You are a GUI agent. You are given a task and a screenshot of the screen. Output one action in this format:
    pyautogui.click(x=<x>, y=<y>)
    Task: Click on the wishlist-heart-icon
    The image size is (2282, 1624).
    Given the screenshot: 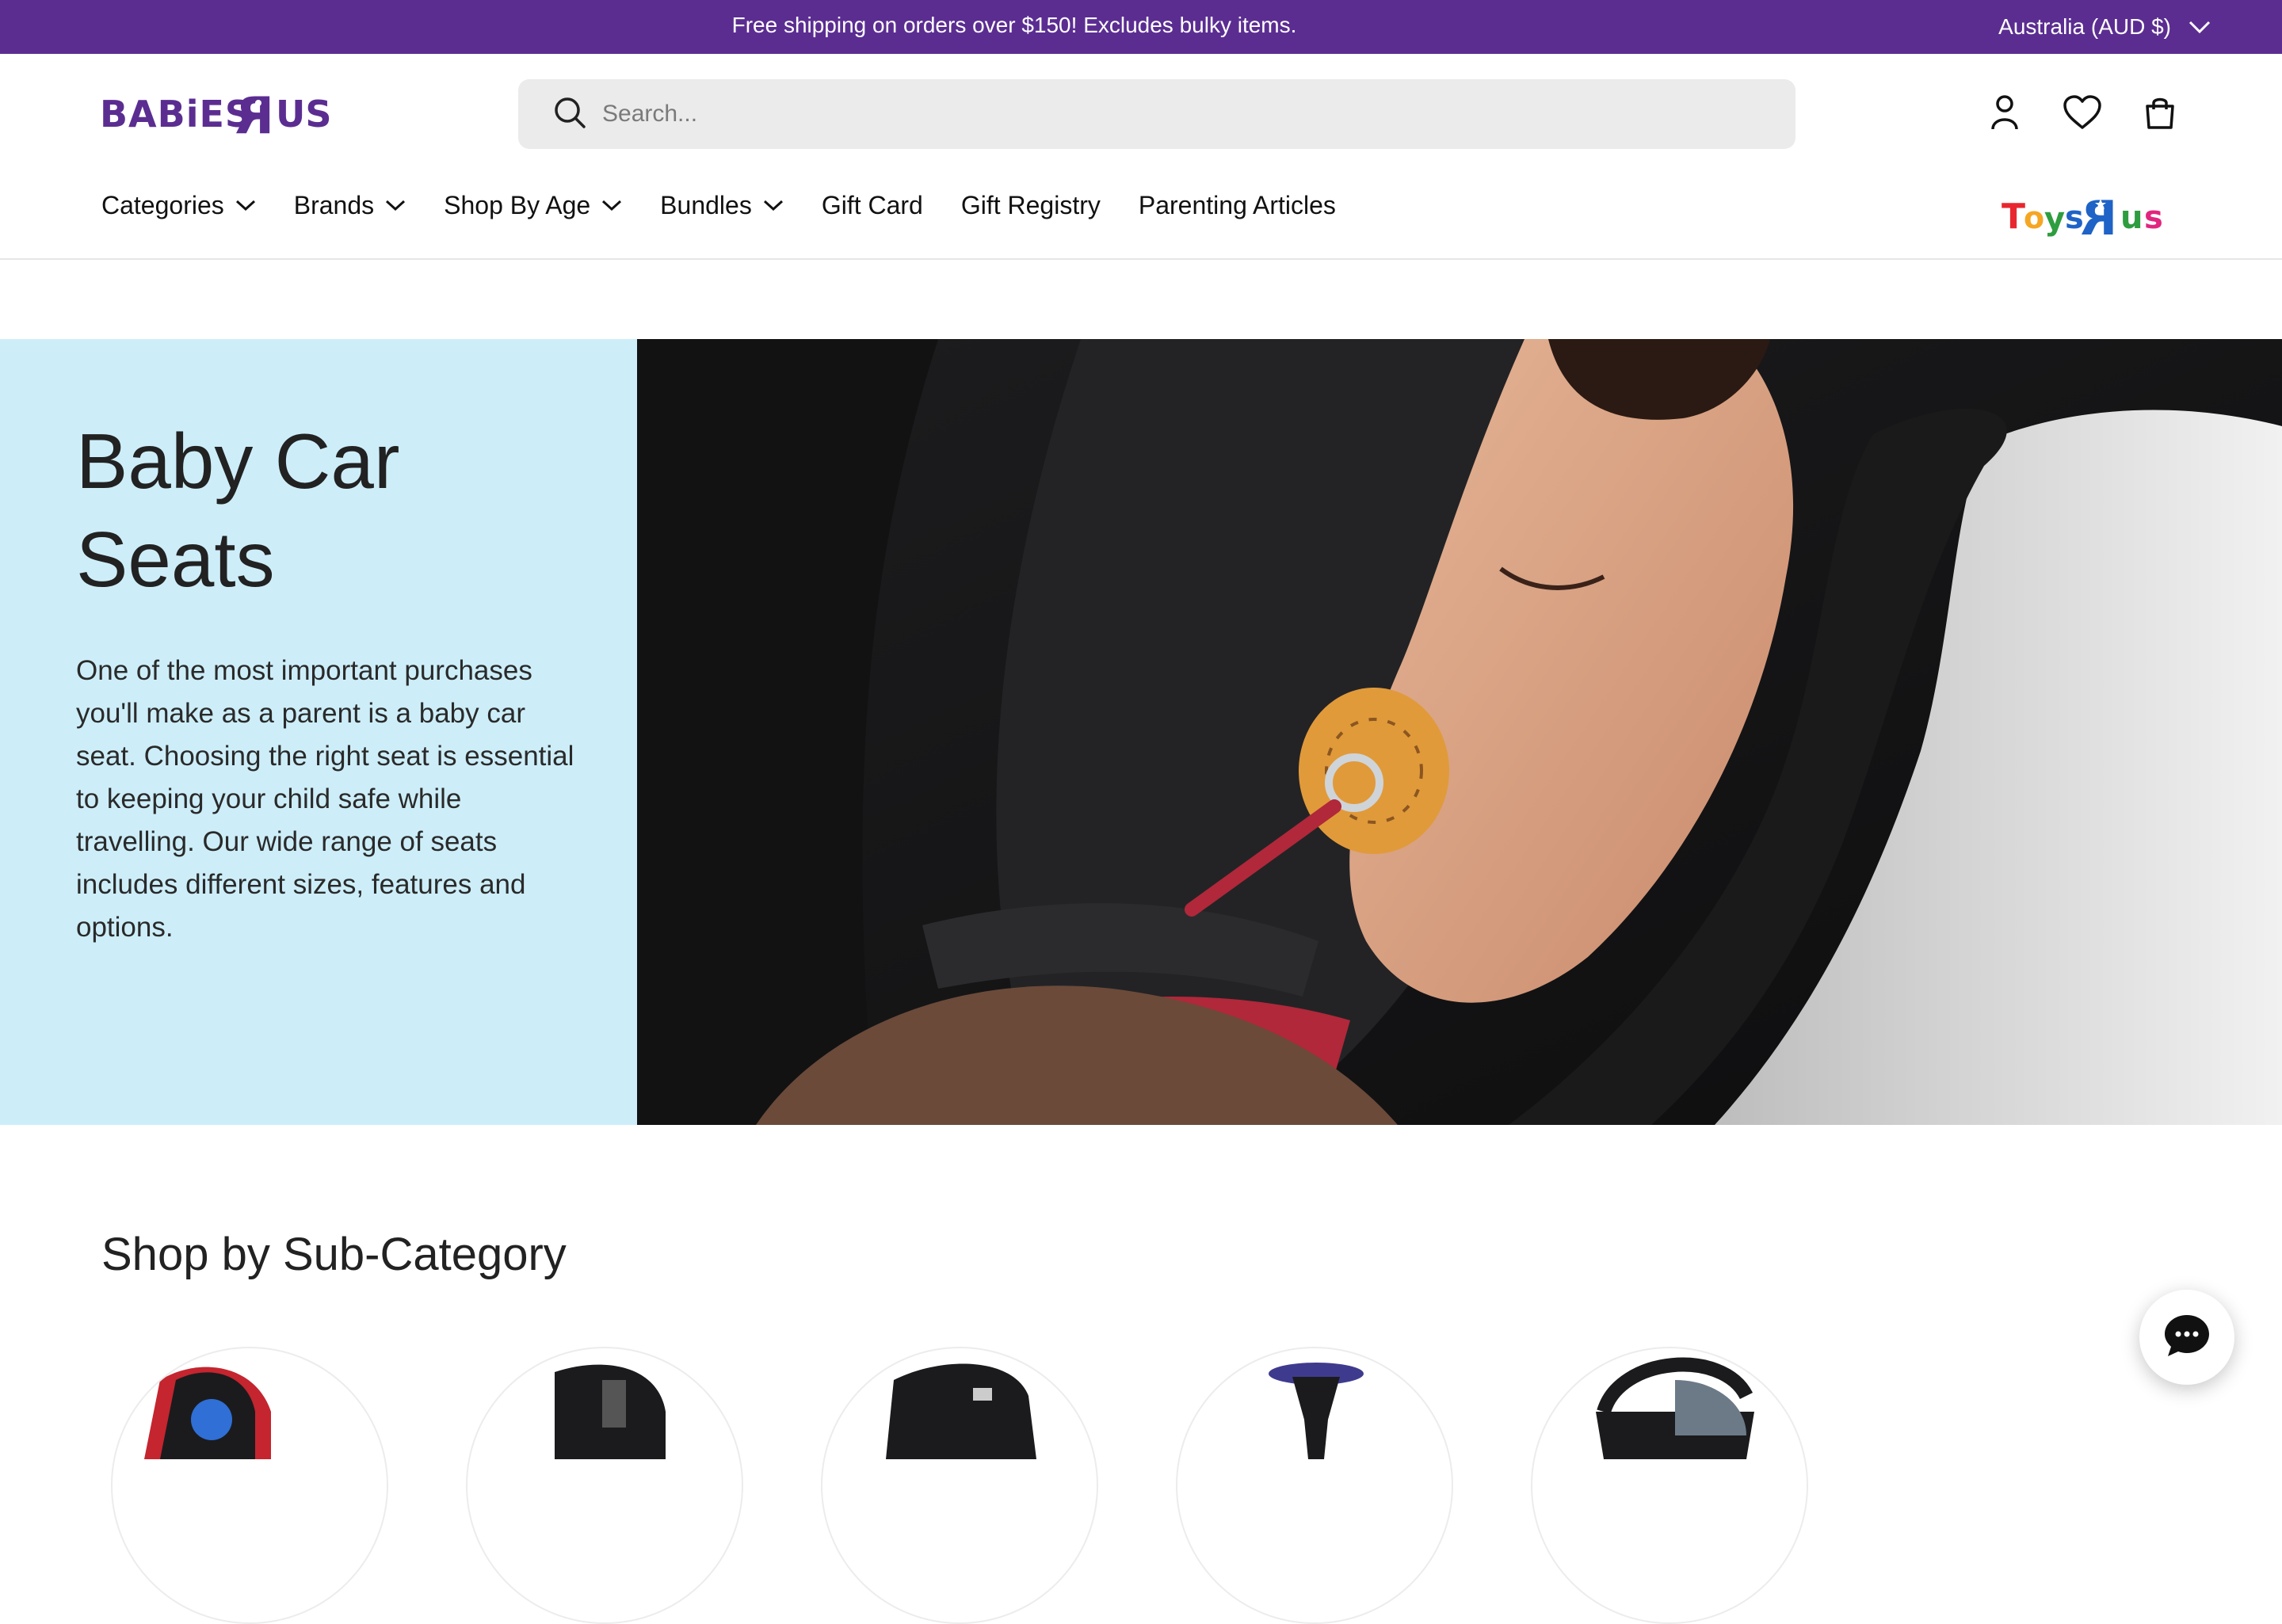 What is the action you would take?
    pyautogui.click(x=2082, y=113)
    